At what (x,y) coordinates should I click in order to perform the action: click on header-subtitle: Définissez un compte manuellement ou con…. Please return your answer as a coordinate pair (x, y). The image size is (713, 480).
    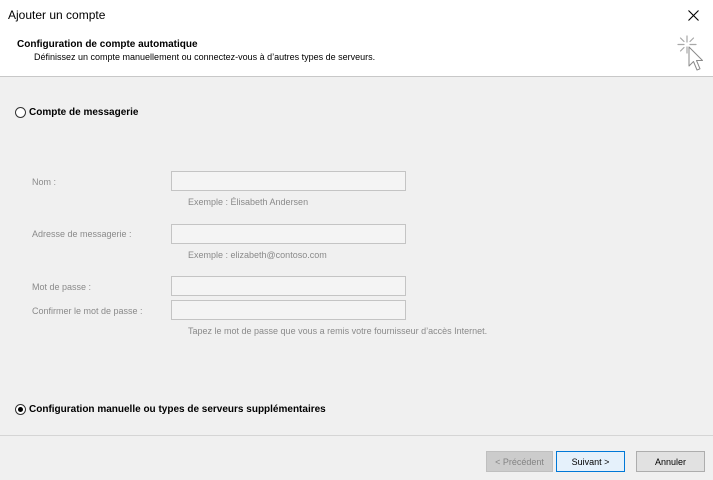
    Looking at the image, I should click on (205, 57).